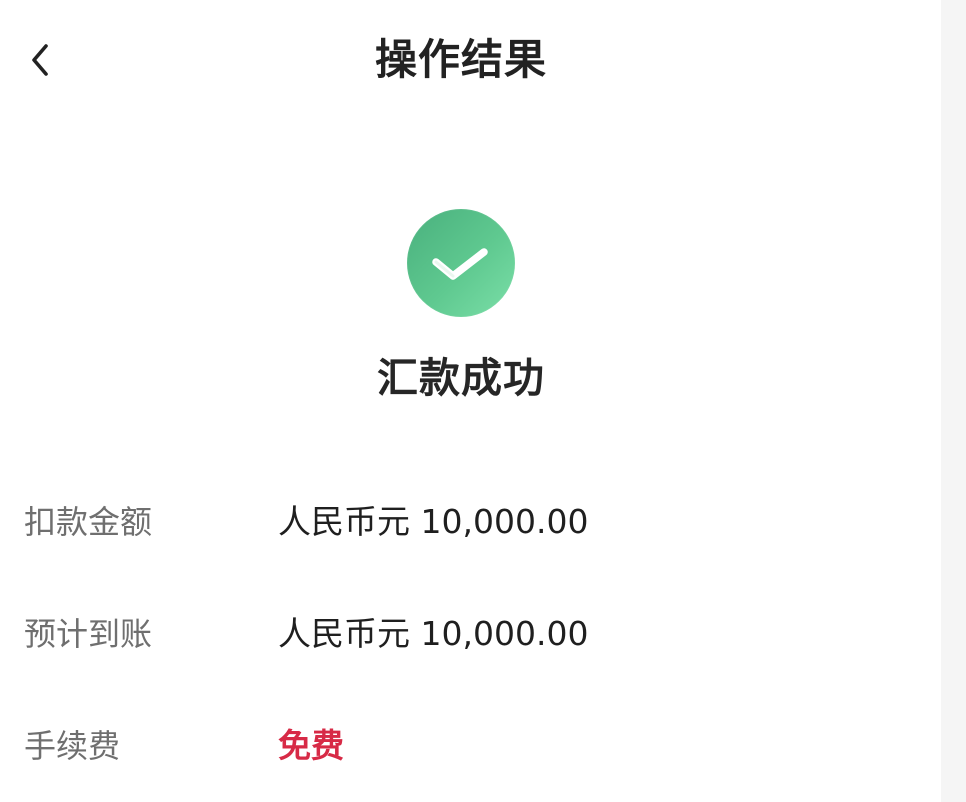  What do you see at coordinates (433, 521) in the screenshot?
I see `deduction-amount-value: 人民币元 10,000.00` at bounding box center [433, 521].